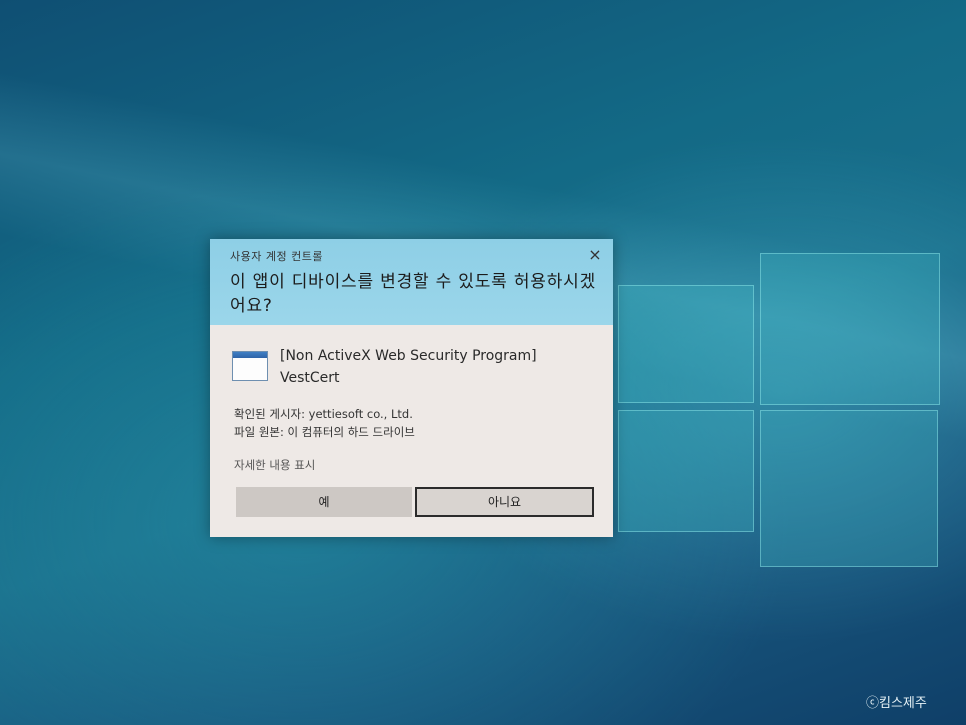 This screenshot has height=725, width=966. What do you see at coordinates (850, 329) in the screenshot?
I see `logo-pane-top-right` at bounding box center [850, 329].